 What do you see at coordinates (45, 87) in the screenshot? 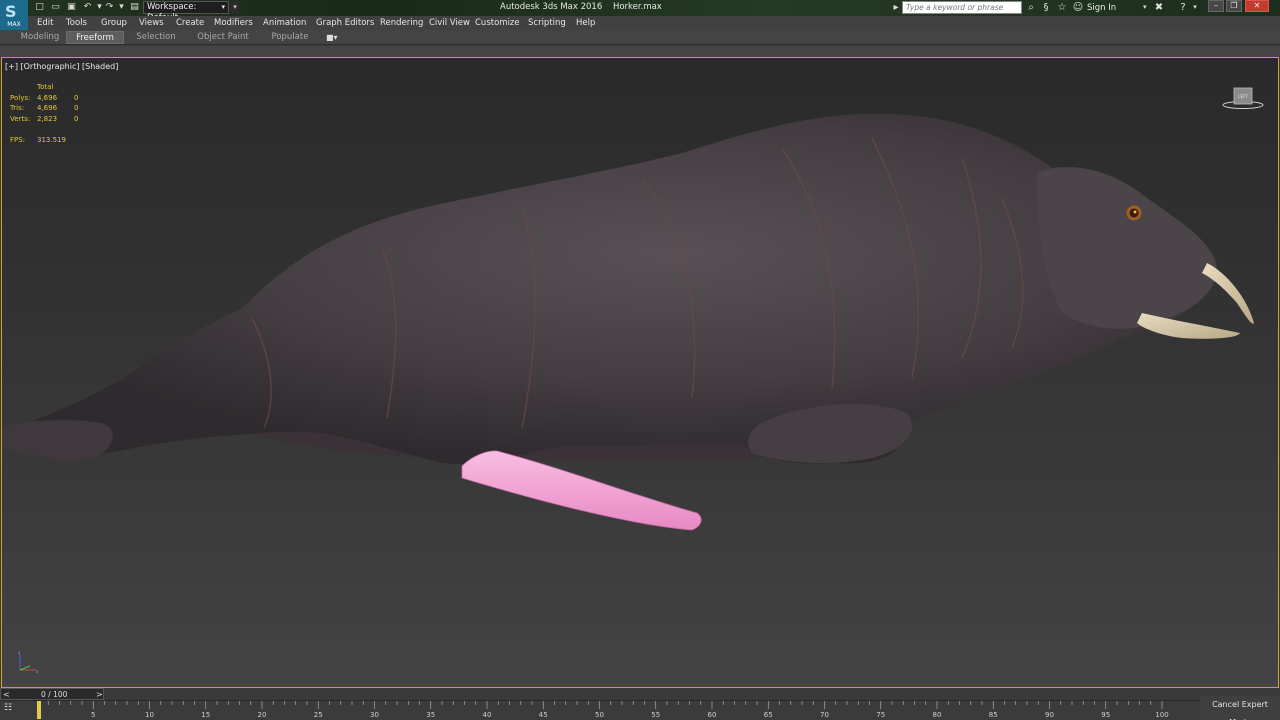
I see `stats-header: Total` at bounding box center [45, 87].